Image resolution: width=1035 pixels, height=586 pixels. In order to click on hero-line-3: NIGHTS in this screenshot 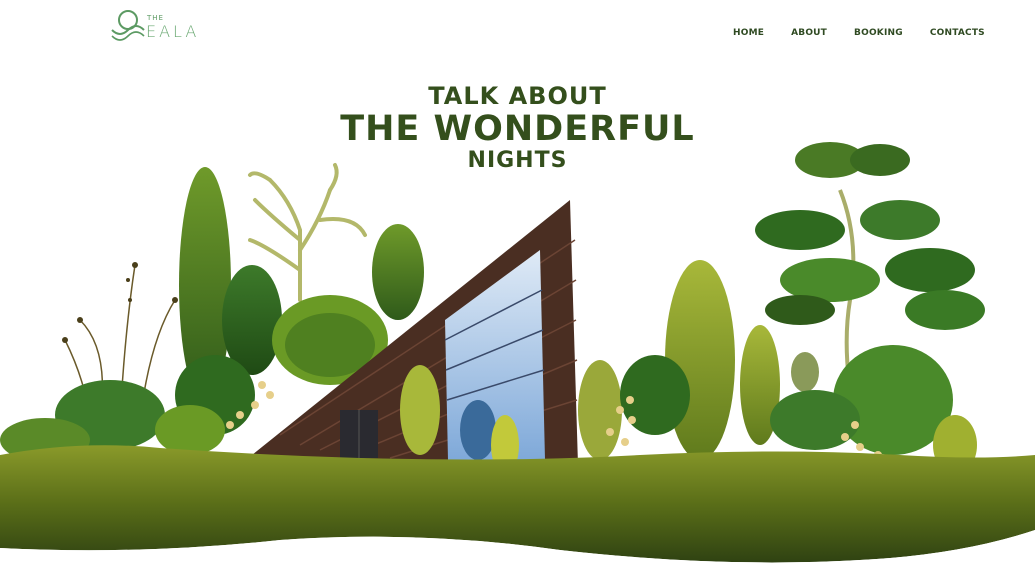, I will do `click(517, 160)`.